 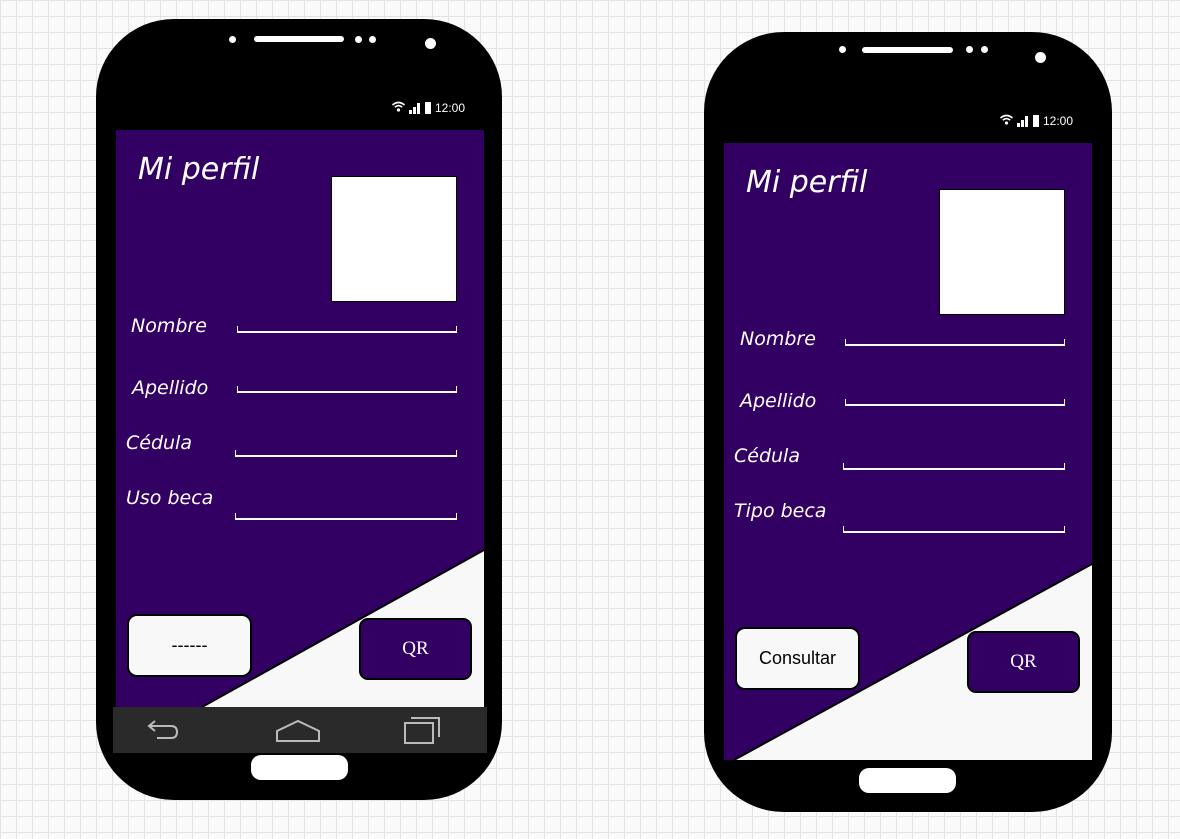 I want to click on consultar-button: Consultar, so click(x=797, y=658).